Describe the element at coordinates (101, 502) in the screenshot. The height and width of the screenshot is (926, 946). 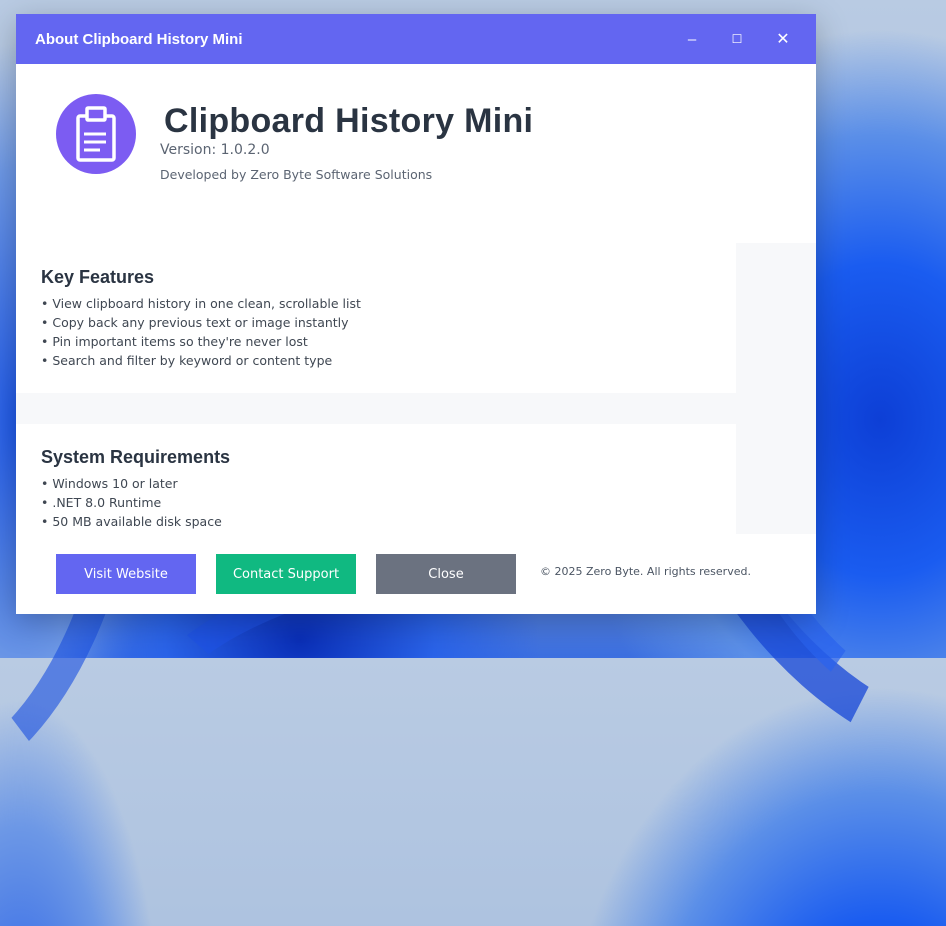
I see `requirement-item: • .NET 8.0 Runtime` at that location.